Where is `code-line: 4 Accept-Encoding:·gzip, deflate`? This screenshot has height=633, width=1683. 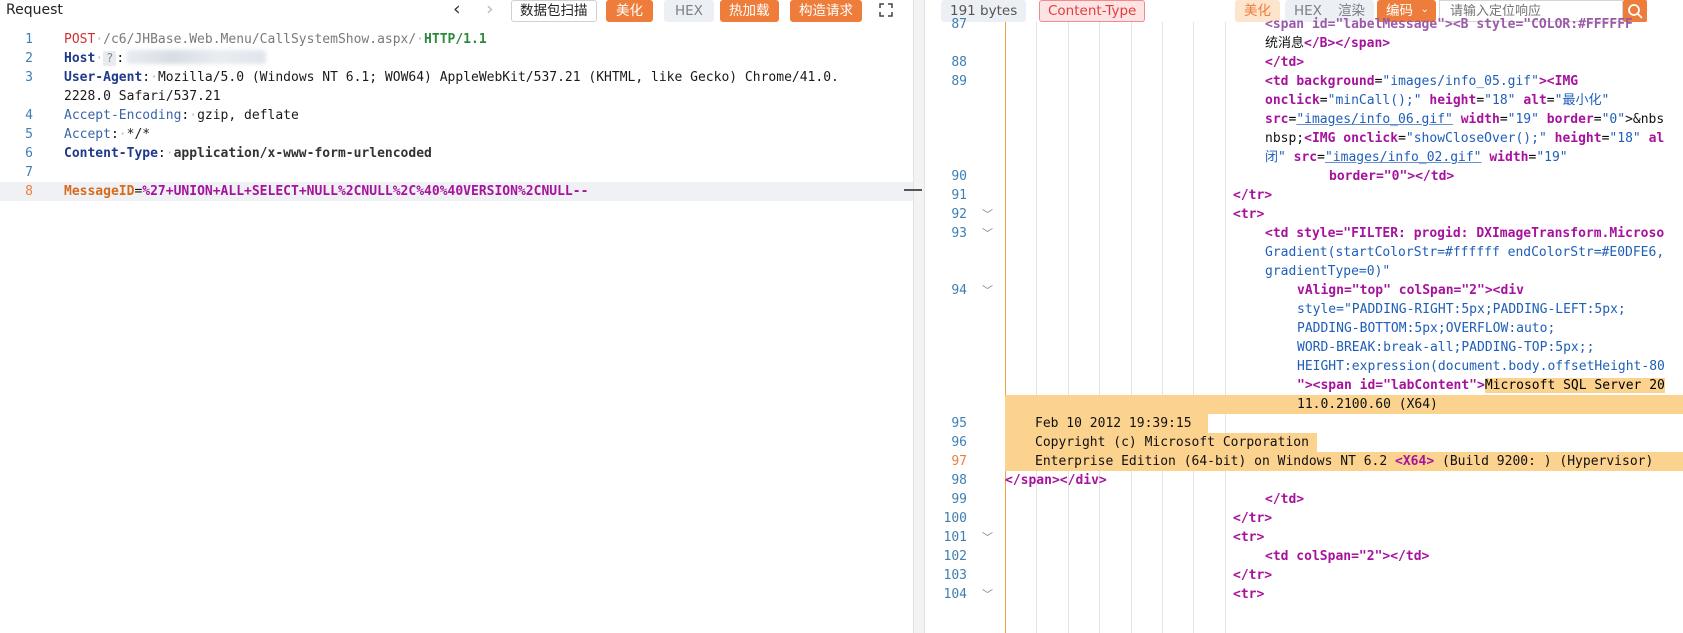
code-line: 4 Accept-Encoding:·gzip, deflate is located at coordinates (162, 115).